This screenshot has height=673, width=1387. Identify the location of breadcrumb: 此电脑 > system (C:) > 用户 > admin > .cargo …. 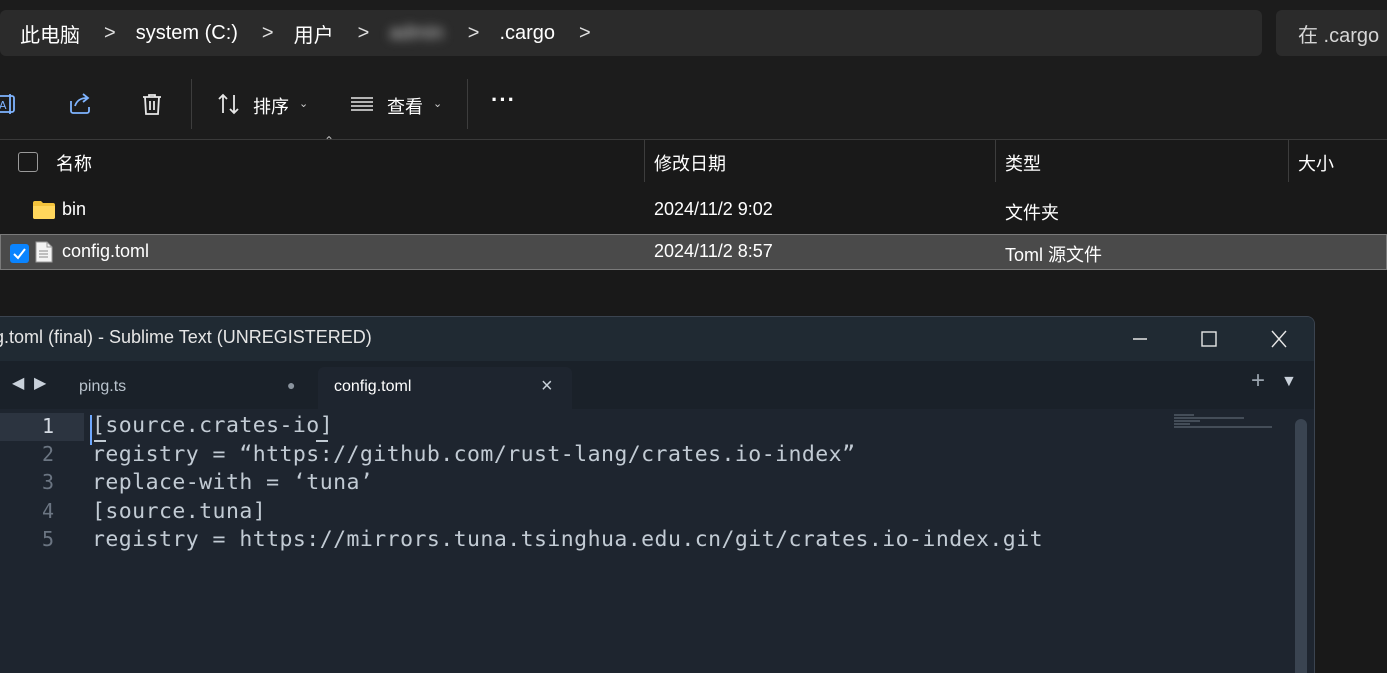
(631, 33).